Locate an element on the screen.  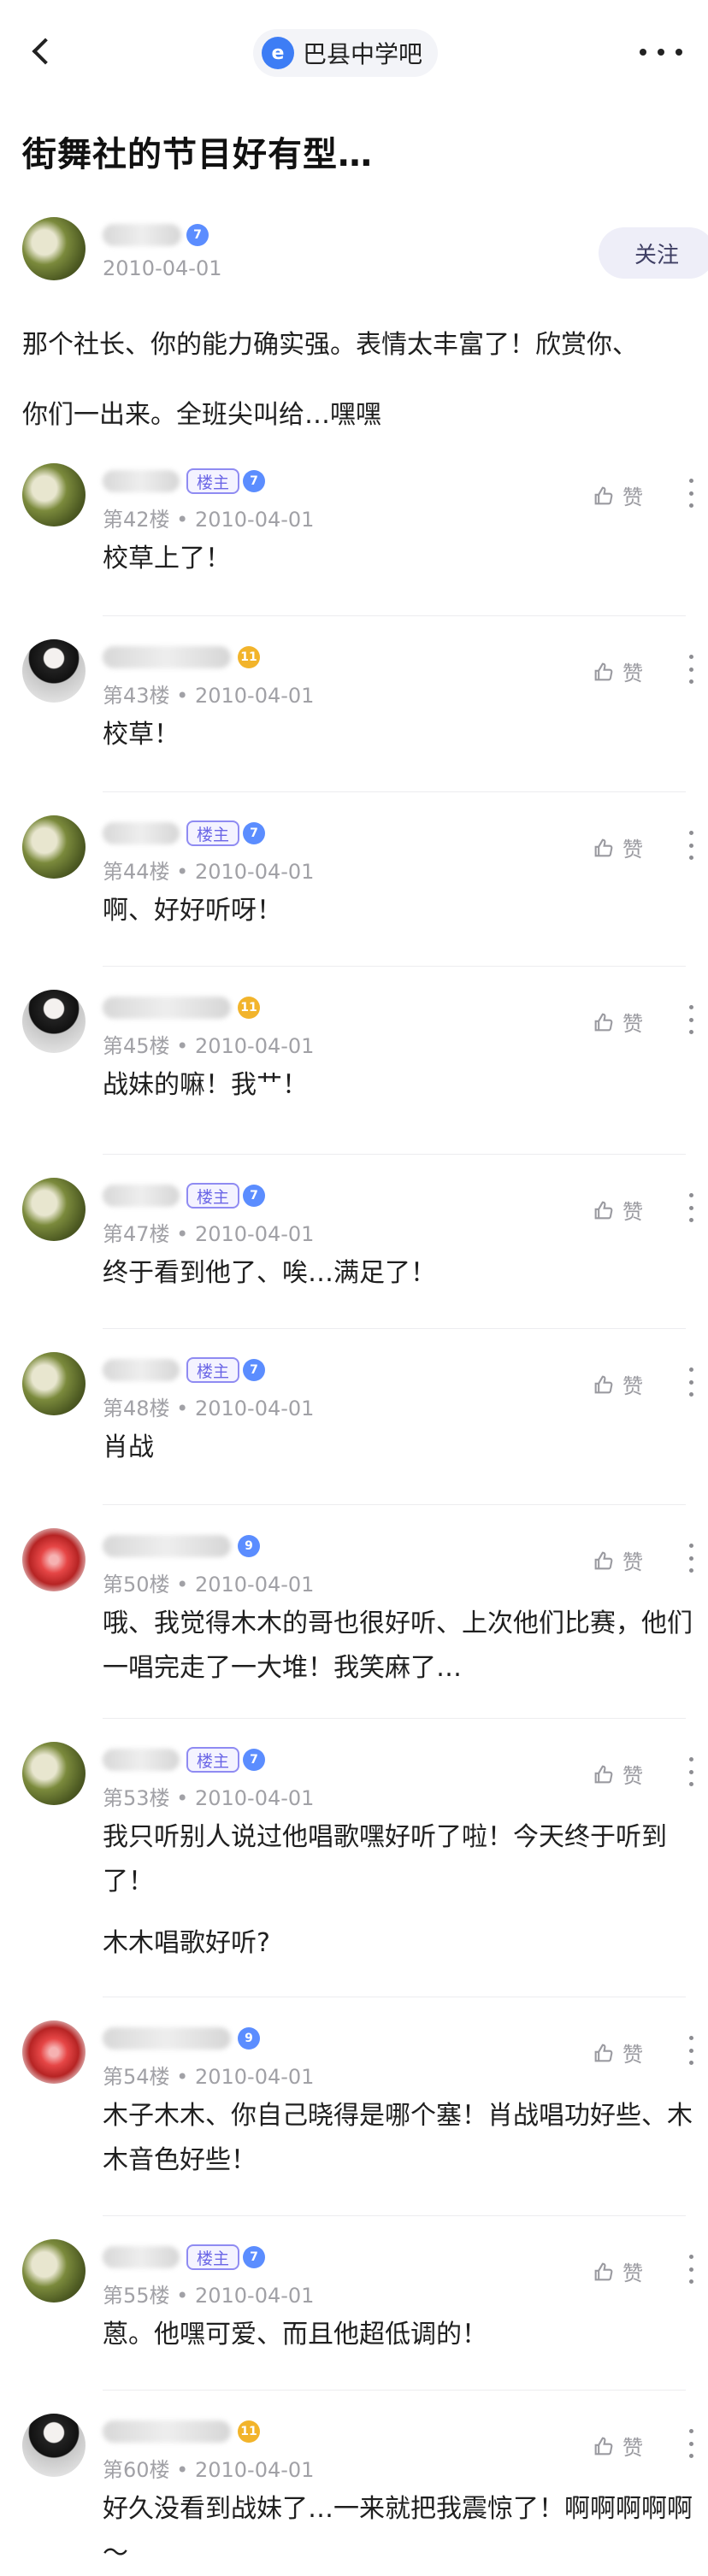
op-avatar is located at coordinates (54, 248).